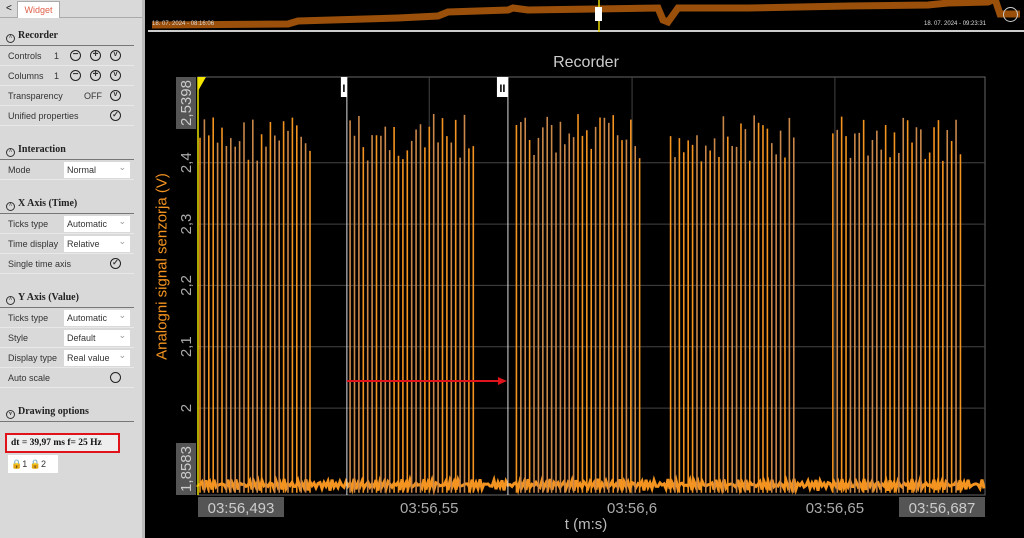  I want to click on columns-value: 1, so click(57, 76).